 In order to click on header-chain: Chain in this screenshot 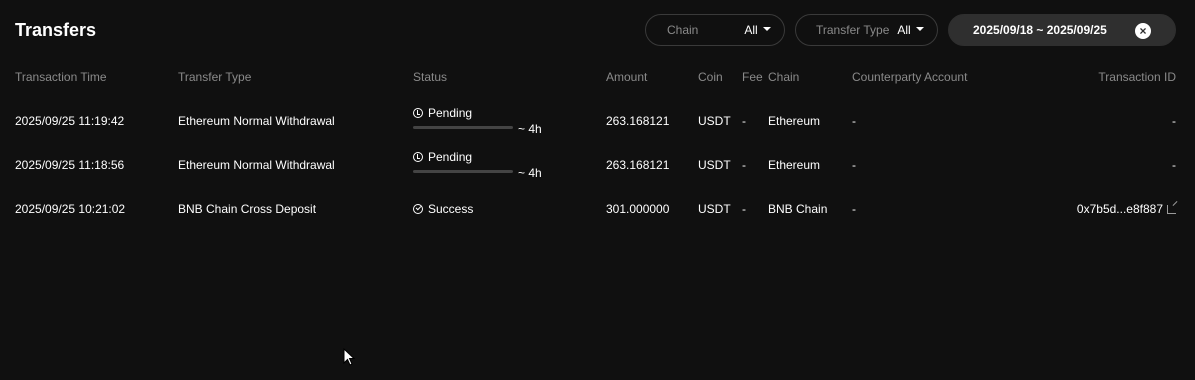, I will do `click(784, 77)`.